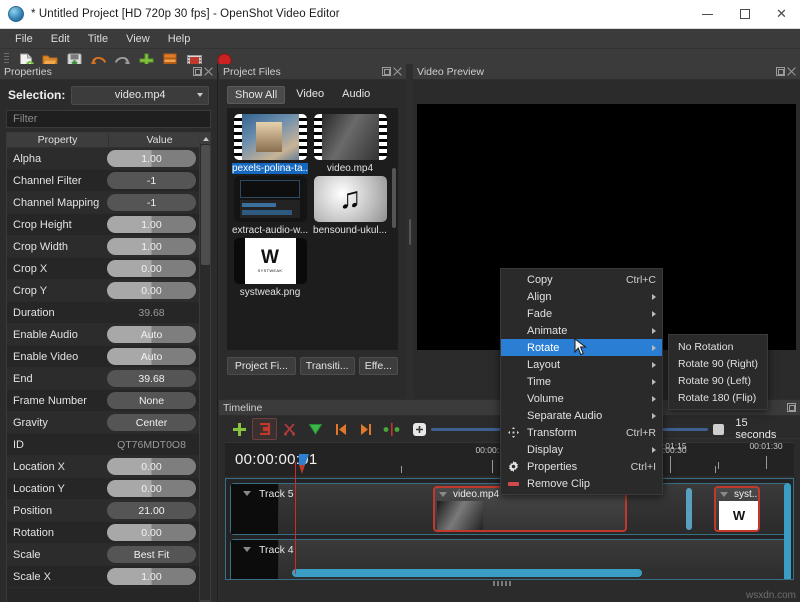  Describe the element at coordinates (581, 381) in the screenshot. I see `context-menu-item-time: Time` at that location.